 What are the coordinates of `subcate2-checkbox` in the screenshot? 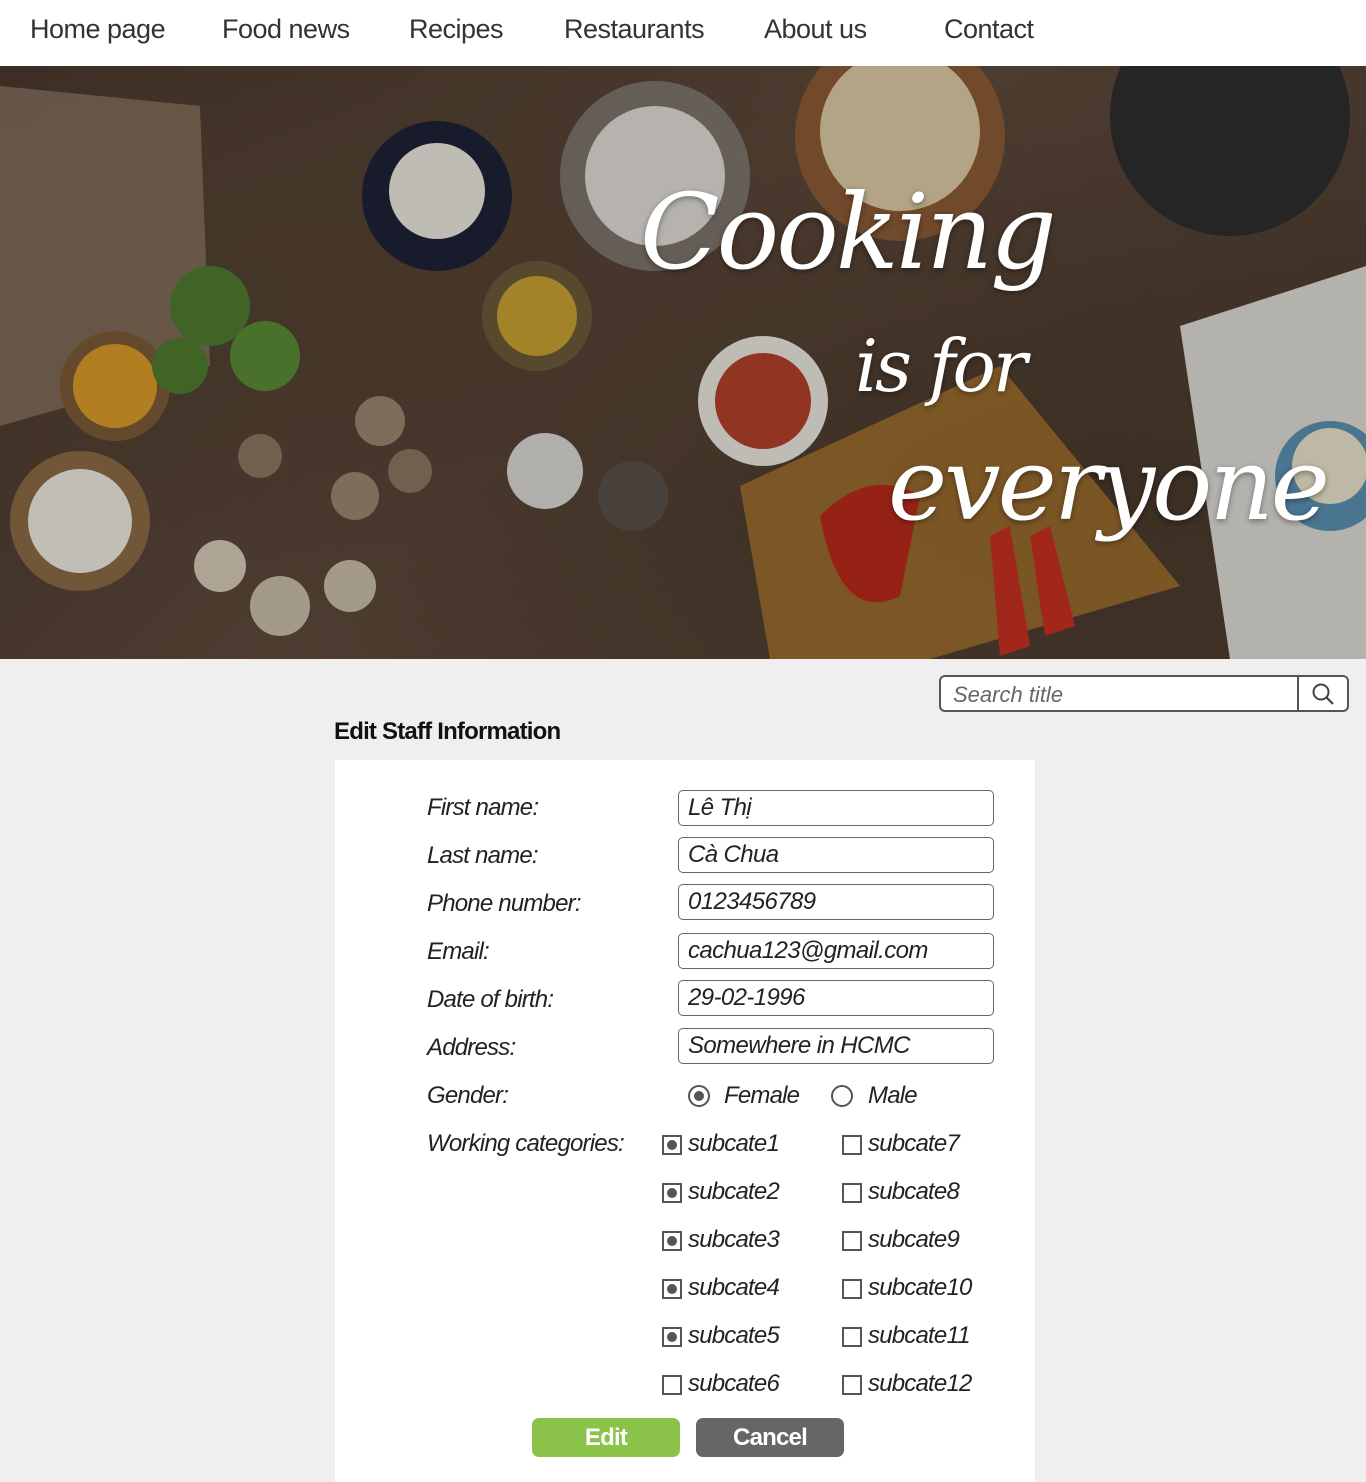 It's located at (672, 1193).